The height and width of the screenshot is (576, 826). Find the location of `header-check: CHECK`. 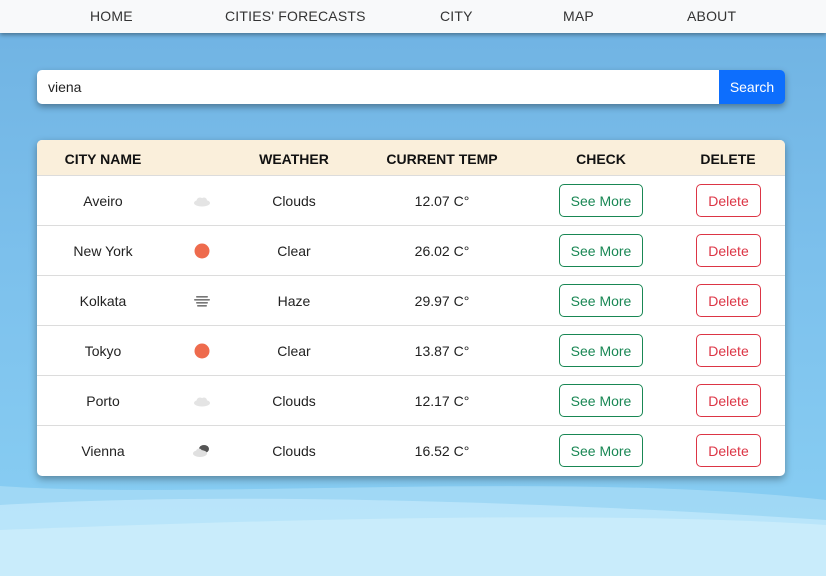

header-check: CHECK is located at coordinates (601, 159).